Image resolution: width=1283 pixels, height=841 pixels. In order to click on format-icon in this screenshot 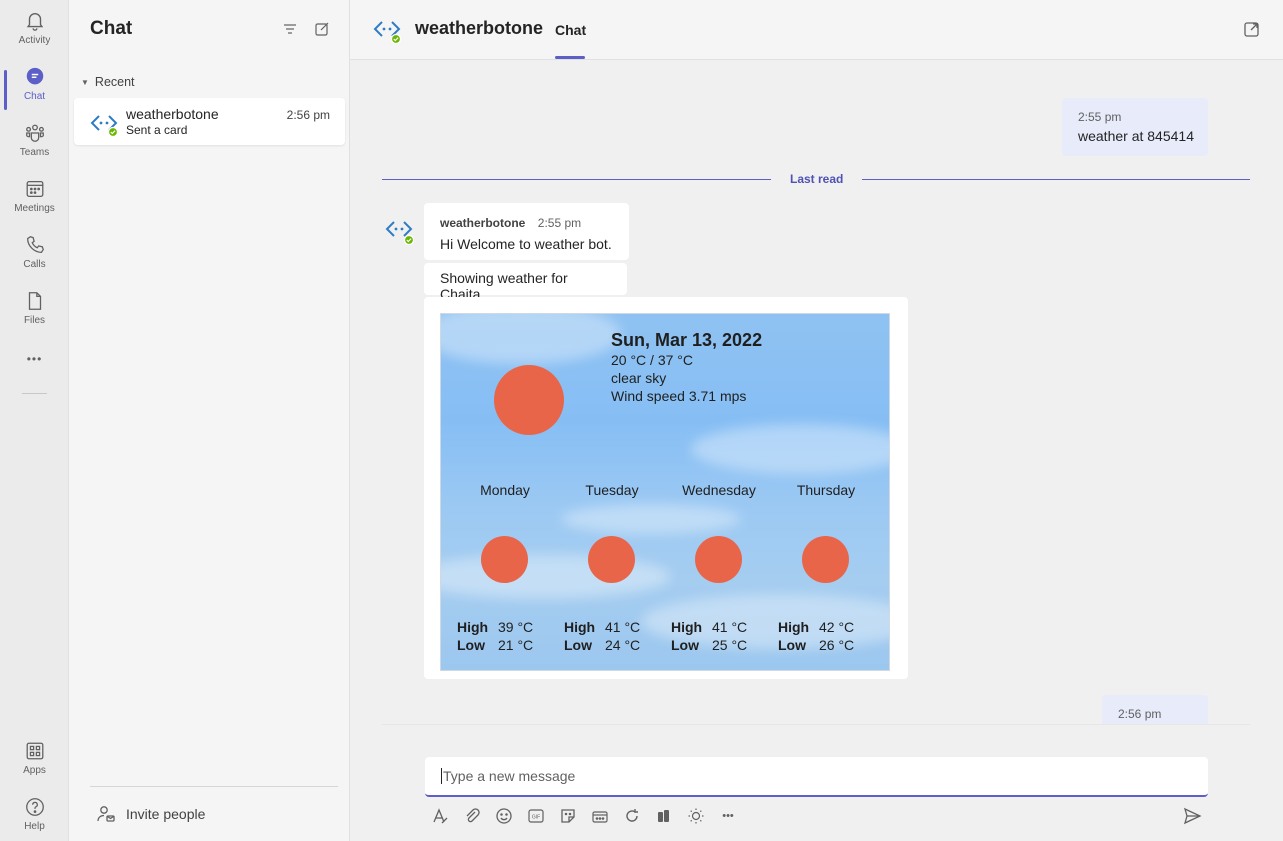, I will do `click(440, 816)`.